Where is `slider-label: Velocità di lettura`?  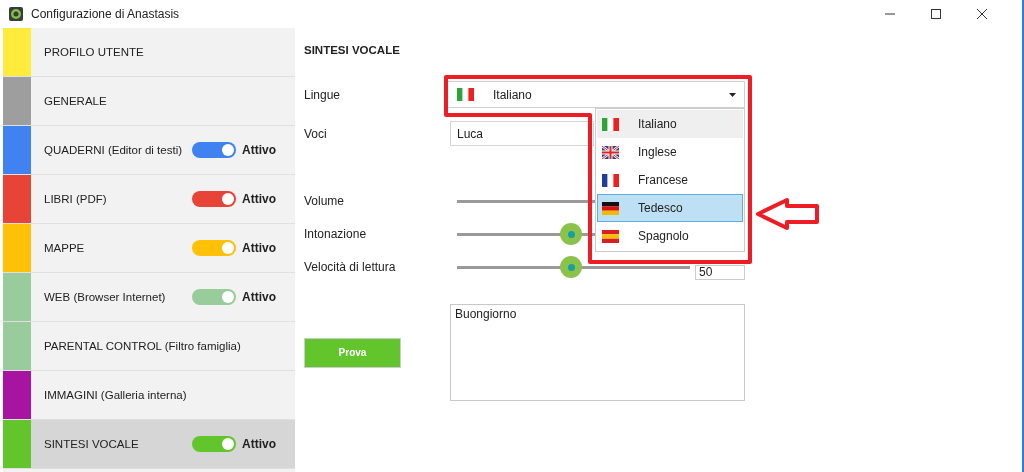
slider-label: Velocità di lettura is located at coordinates (350, 267).